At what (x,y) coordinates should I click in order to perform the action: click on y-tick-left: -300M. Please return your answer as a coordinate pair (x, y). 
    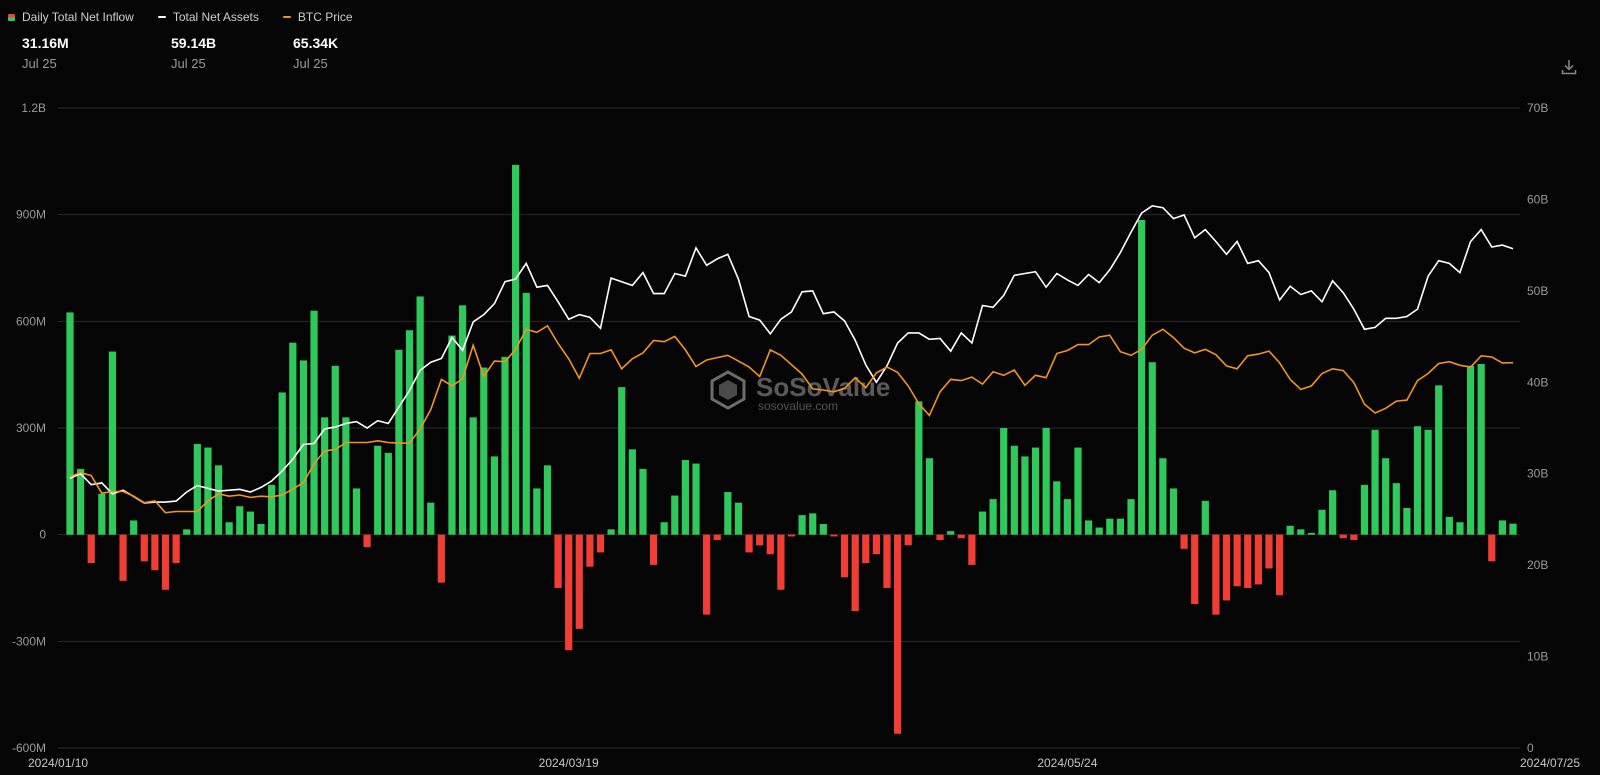
    Looking at the image, I should click on (29, 641).